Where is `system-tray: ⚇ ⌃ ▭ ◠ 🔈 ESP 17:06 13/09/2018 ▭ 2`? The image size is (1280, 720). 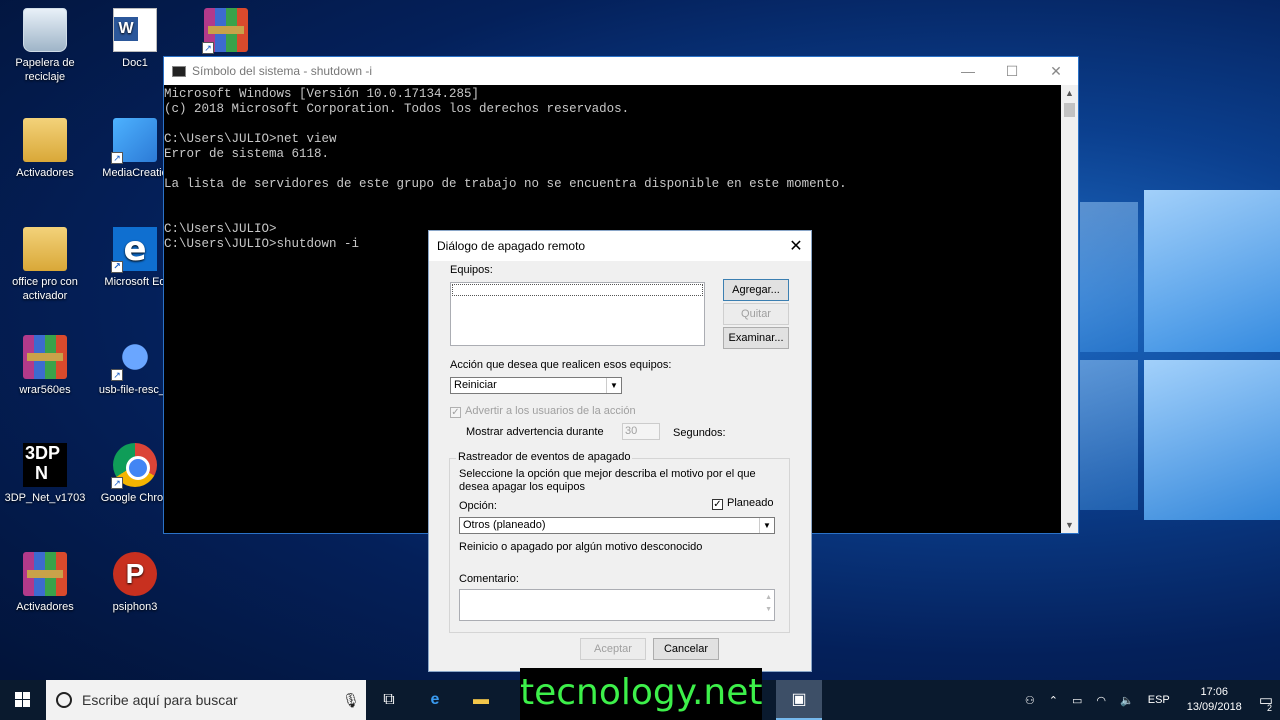 system-tray: ⚇ ⌃ ▭ ◠ 🔈 ESP 17:06 13/09/2018 ▭ 2 is located at coordinates (1149, 700).